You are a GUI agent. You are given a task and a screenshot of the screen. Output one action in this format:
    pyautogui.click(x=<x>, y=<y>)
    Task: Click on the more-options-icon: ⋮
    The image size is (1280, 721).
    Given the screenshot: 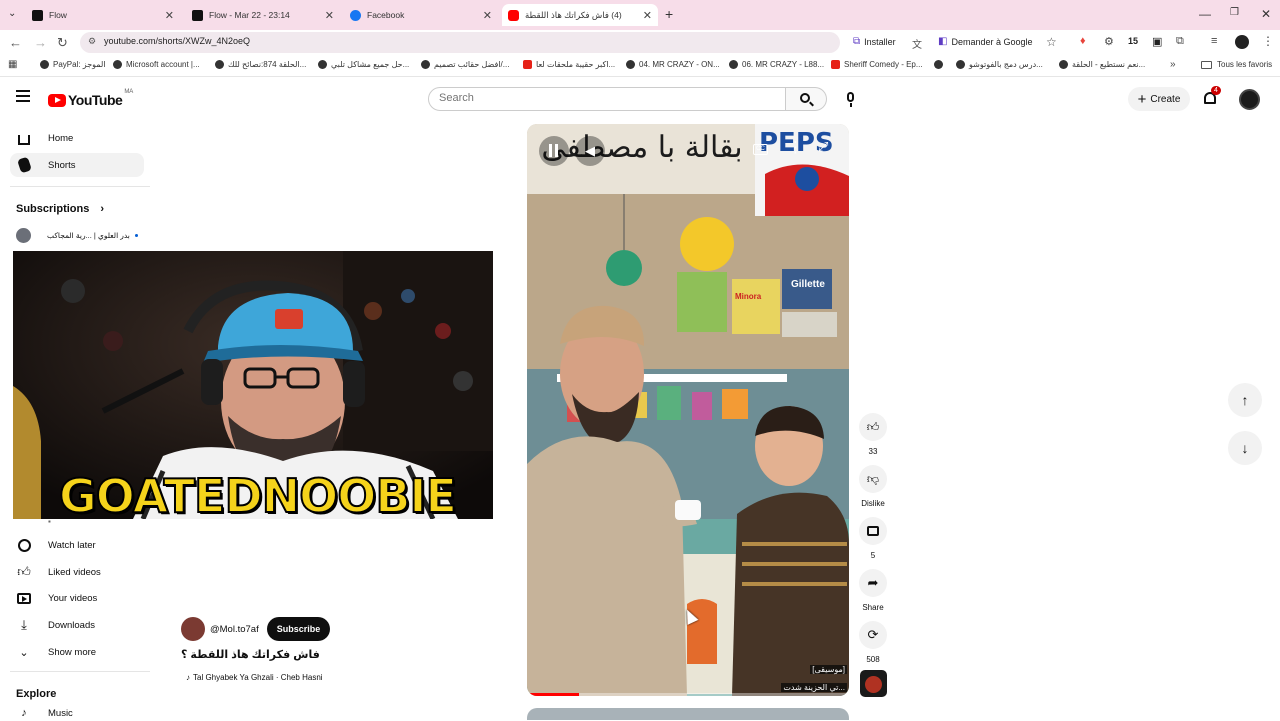 What is the action you would take?
    pyautogui.click(x=795, y=147)
    